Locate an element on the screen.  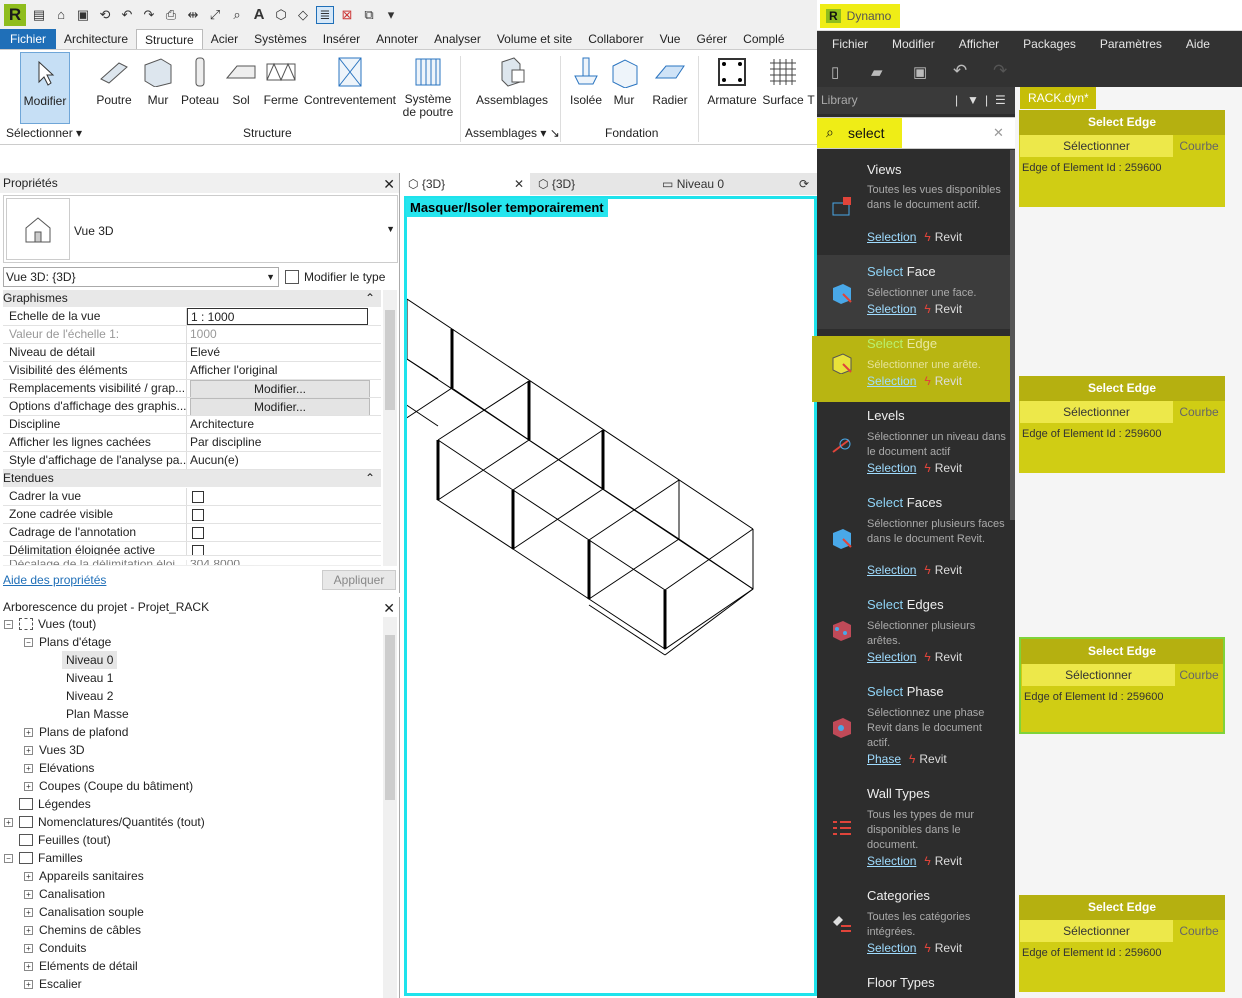
search-input: select is located at coordinates (866, 133).